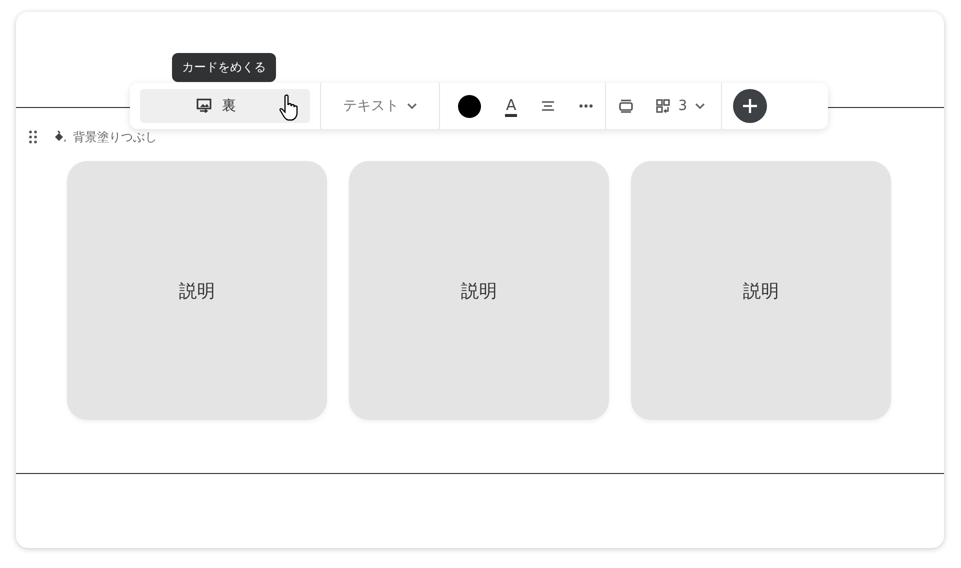  Describe the element at coordinates (548, 106) in the screenshot. I see `align-center-icon` at that location.